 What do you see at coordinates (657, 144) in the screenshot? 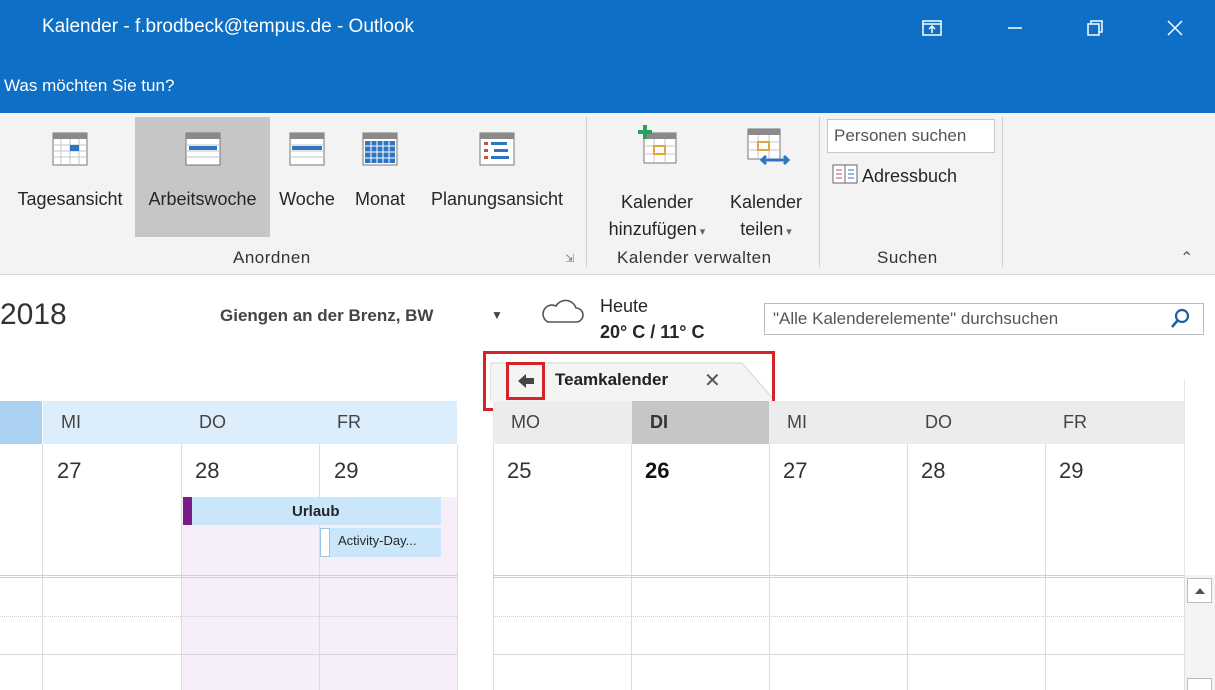
I see `add-calendar-icon` at bounding box center [657, 144].